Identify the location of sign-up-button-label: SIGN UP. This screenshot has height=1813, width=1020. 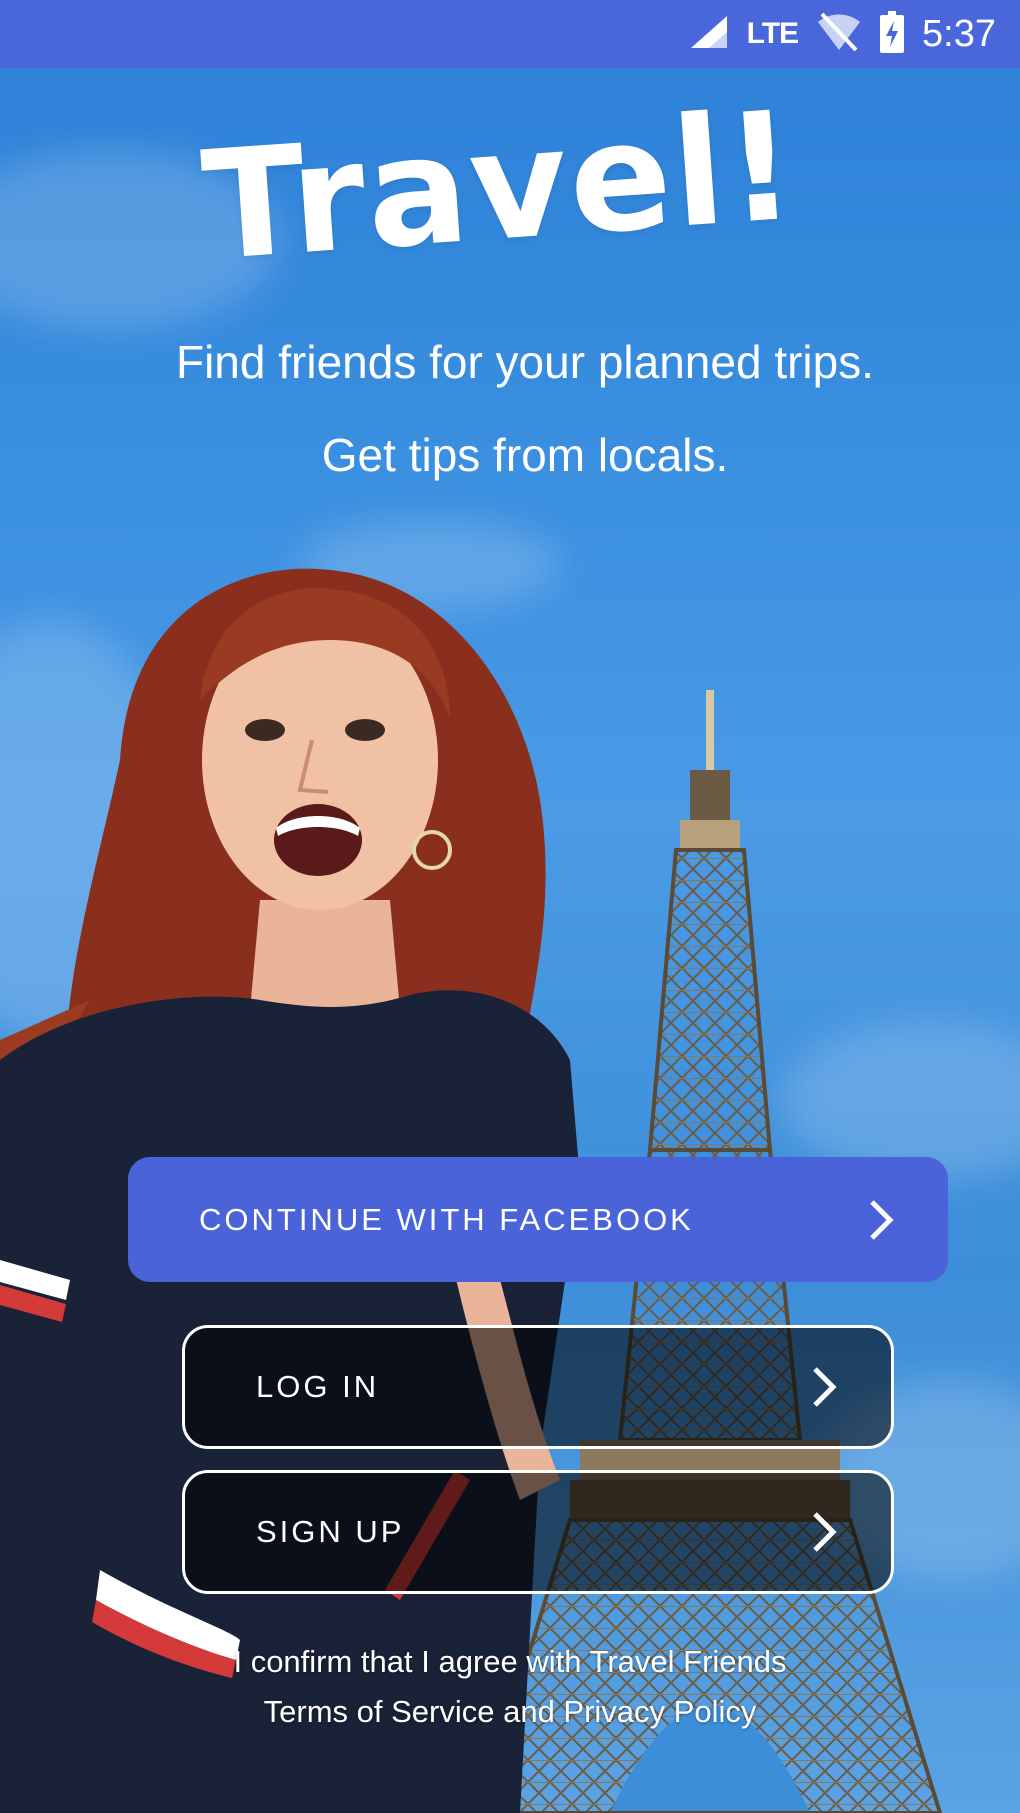
(330, 1531).